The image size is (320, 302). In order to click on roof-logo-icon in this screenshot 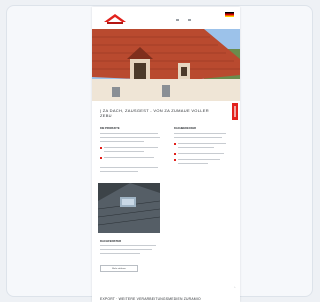, I will do `click(115, 19)`.